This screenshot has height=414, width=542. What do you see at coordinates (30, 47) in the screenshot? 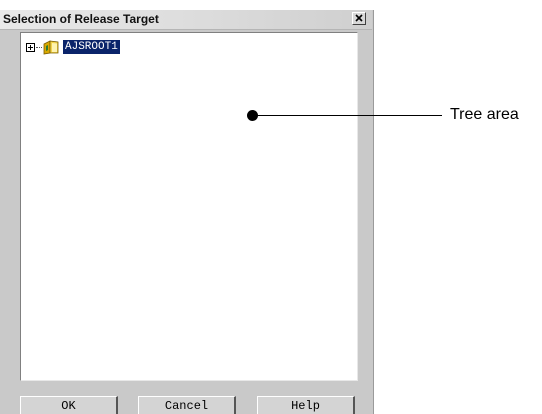
I see `plus-expand-icon` at bounding box center [30, 47].